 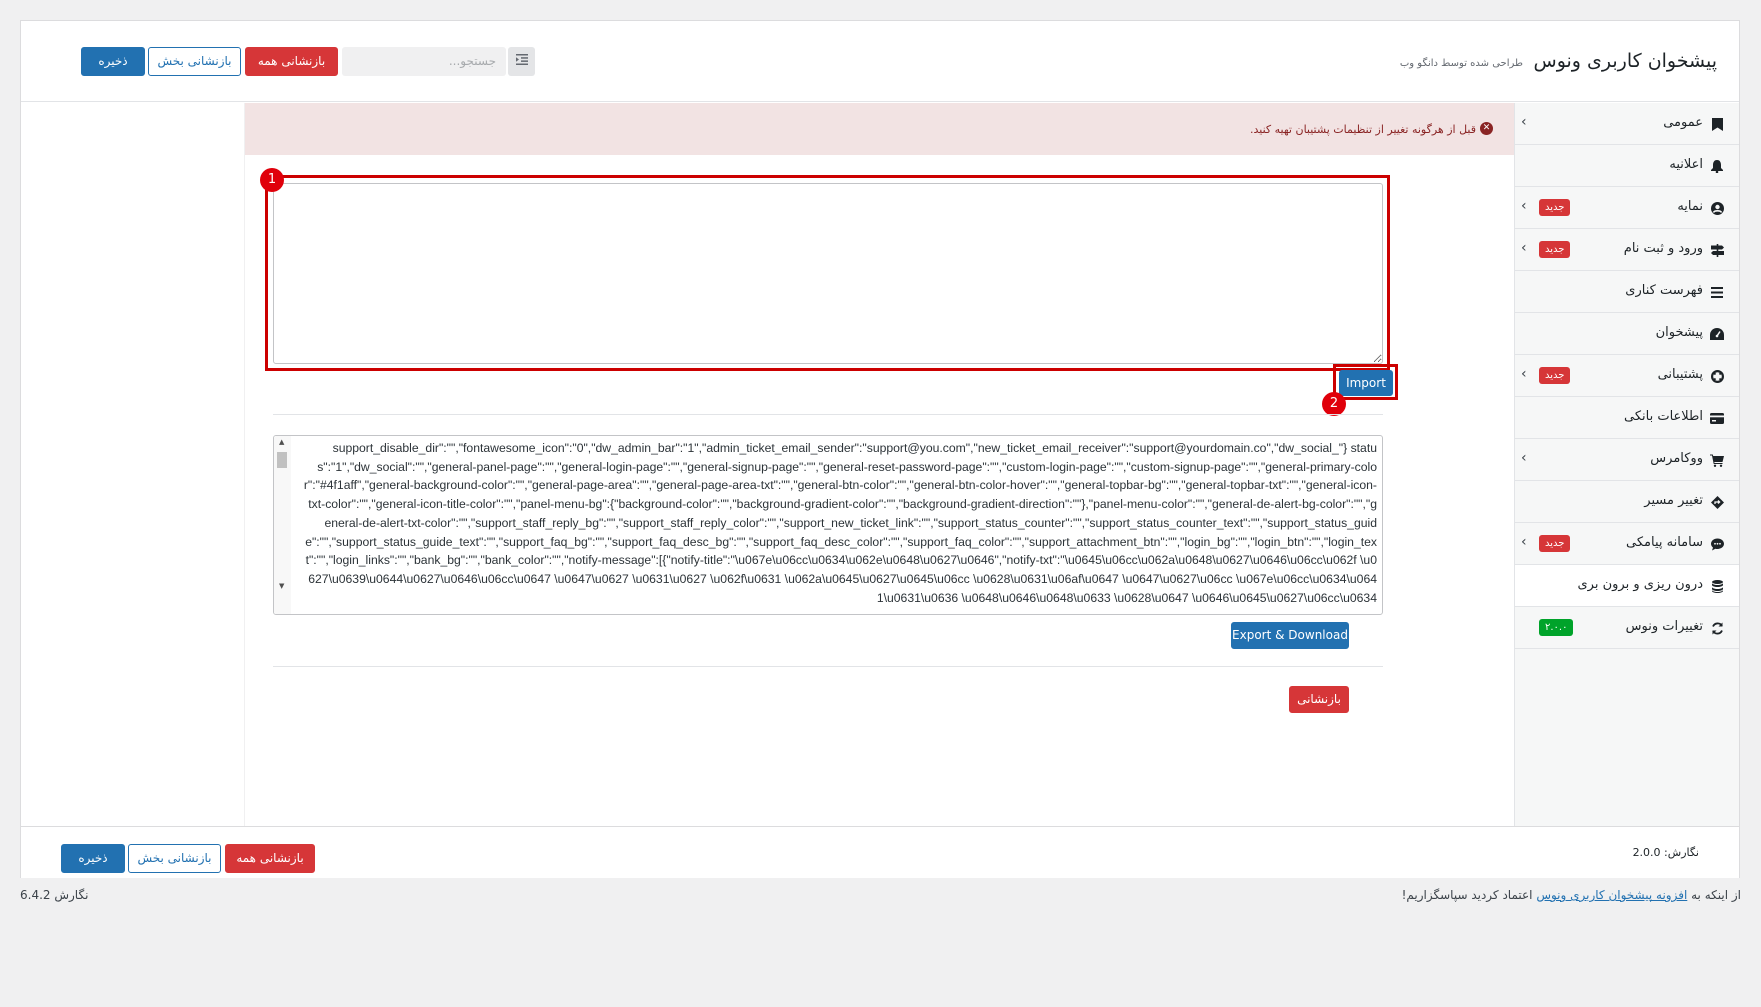 I want to click on sidebar-item-label: سامانه پیامکی, so click(x=1664, y=542).